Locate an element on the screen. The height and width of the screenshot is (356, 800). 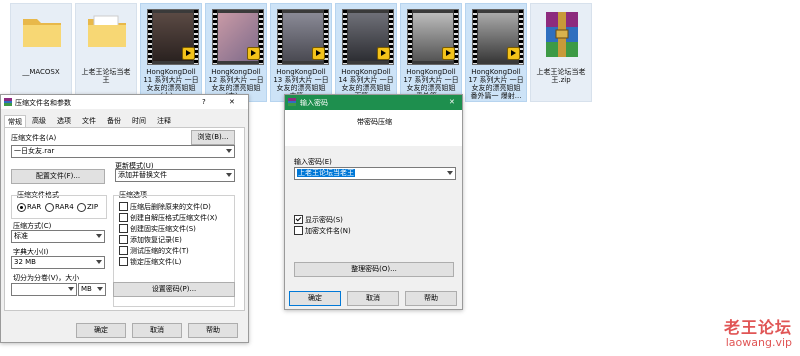
option-label: 压缩后删除原来的文件(D) is located at coordinates (170, 207).